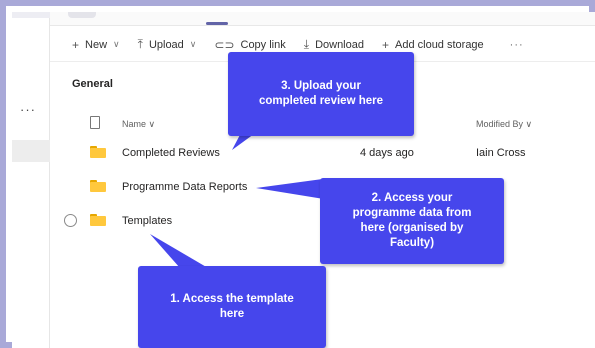  What do you see at coordinates (31, 180) in the screenshot?
I see `left-rail: ···` at bounding box center [31, 180].